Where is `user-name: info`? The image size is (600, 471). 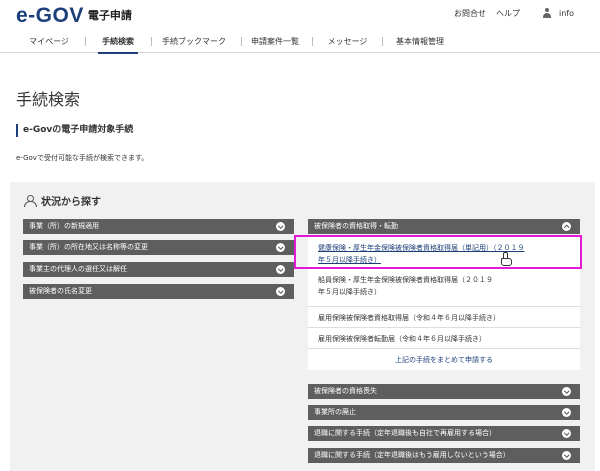 user-name: info is located at coordinates (566, 13).